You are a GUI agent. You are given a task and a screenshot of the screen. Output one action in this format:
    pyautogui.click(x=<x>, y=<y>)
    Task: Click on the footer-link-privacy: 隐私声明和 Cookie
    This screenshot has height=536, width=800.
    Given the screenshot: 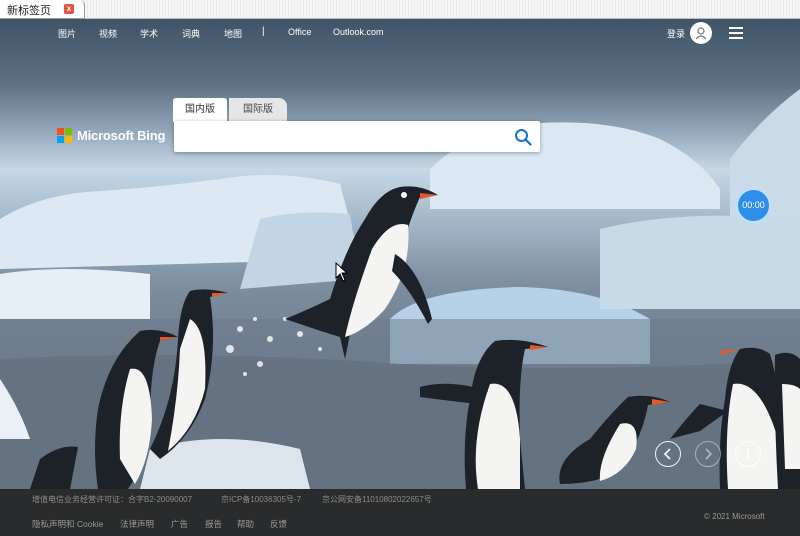 What is the action you would take?
    pyautogui.click(x=67, y=524)
    